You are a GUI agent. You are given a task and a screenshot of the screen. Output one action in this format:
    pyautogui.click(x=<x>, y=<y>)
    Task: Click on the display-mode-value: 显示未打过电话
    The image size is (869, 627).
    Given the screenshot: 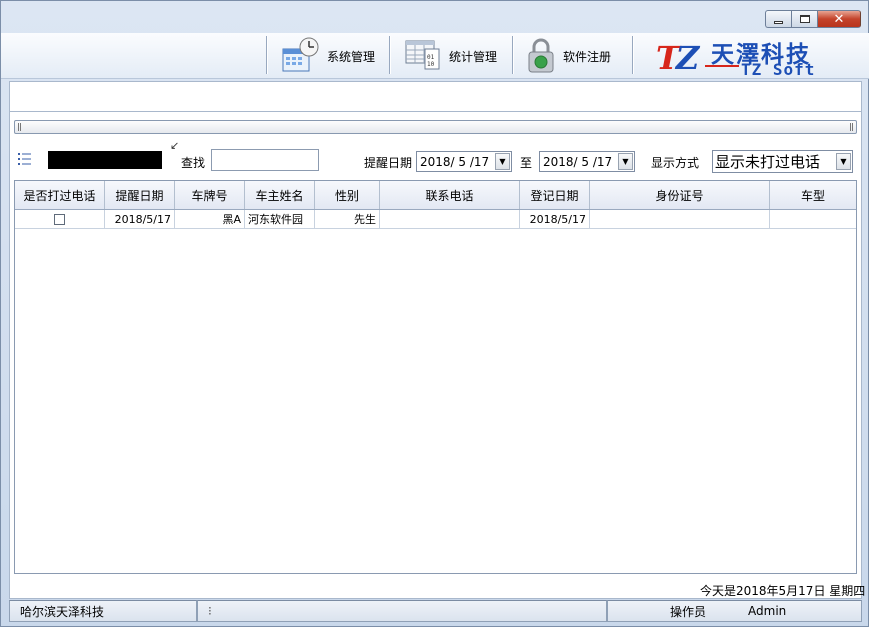 What is the action you would take?
    pyautogui.click(x=768, y=162)
    